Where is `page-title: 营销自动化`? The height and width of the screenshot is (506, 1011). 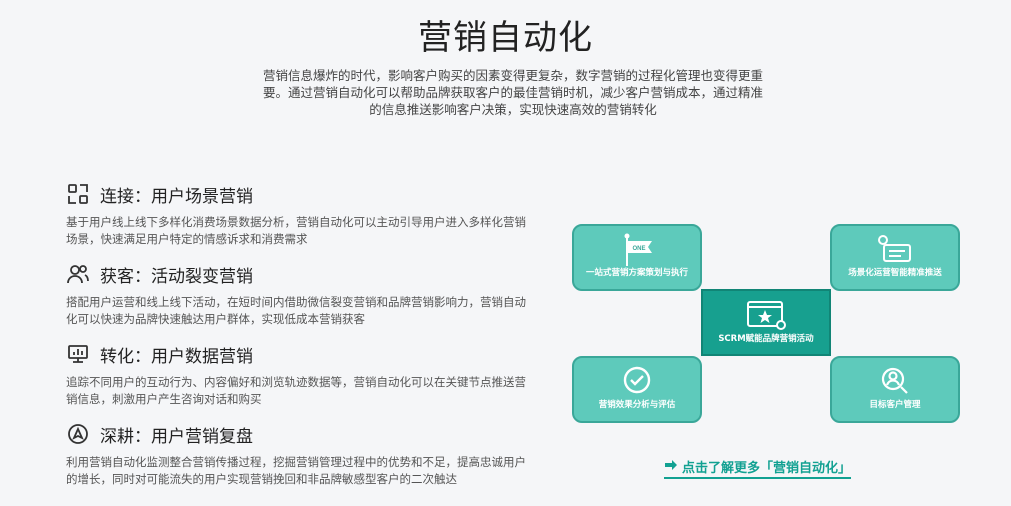
page-title: 营销自动化 is located at coordinates (505, 38).